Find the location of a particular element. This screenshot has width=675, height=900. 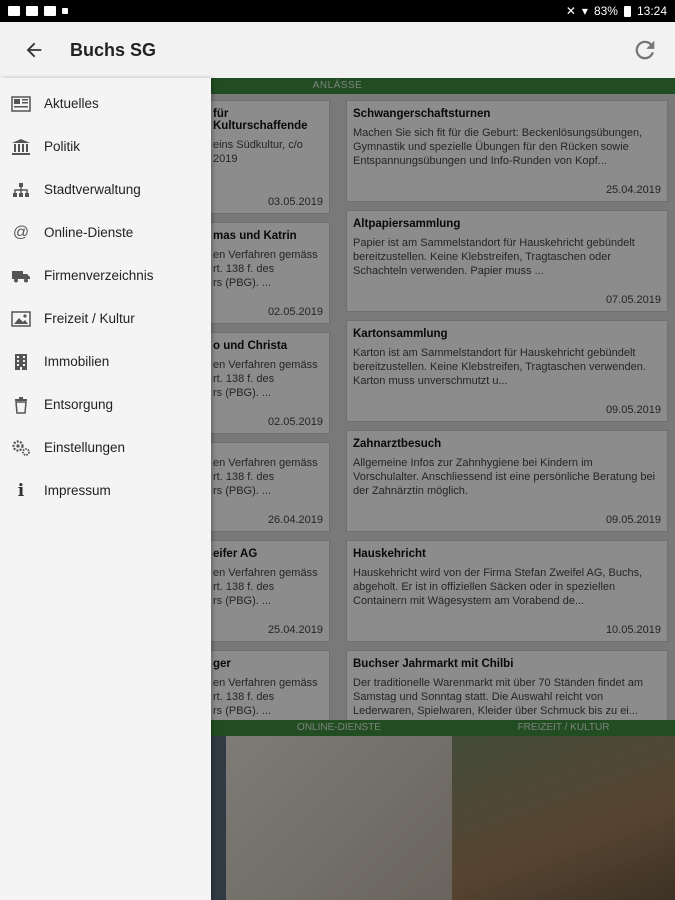

drawer-item-label: Politik is located at coordinates (62, 146).